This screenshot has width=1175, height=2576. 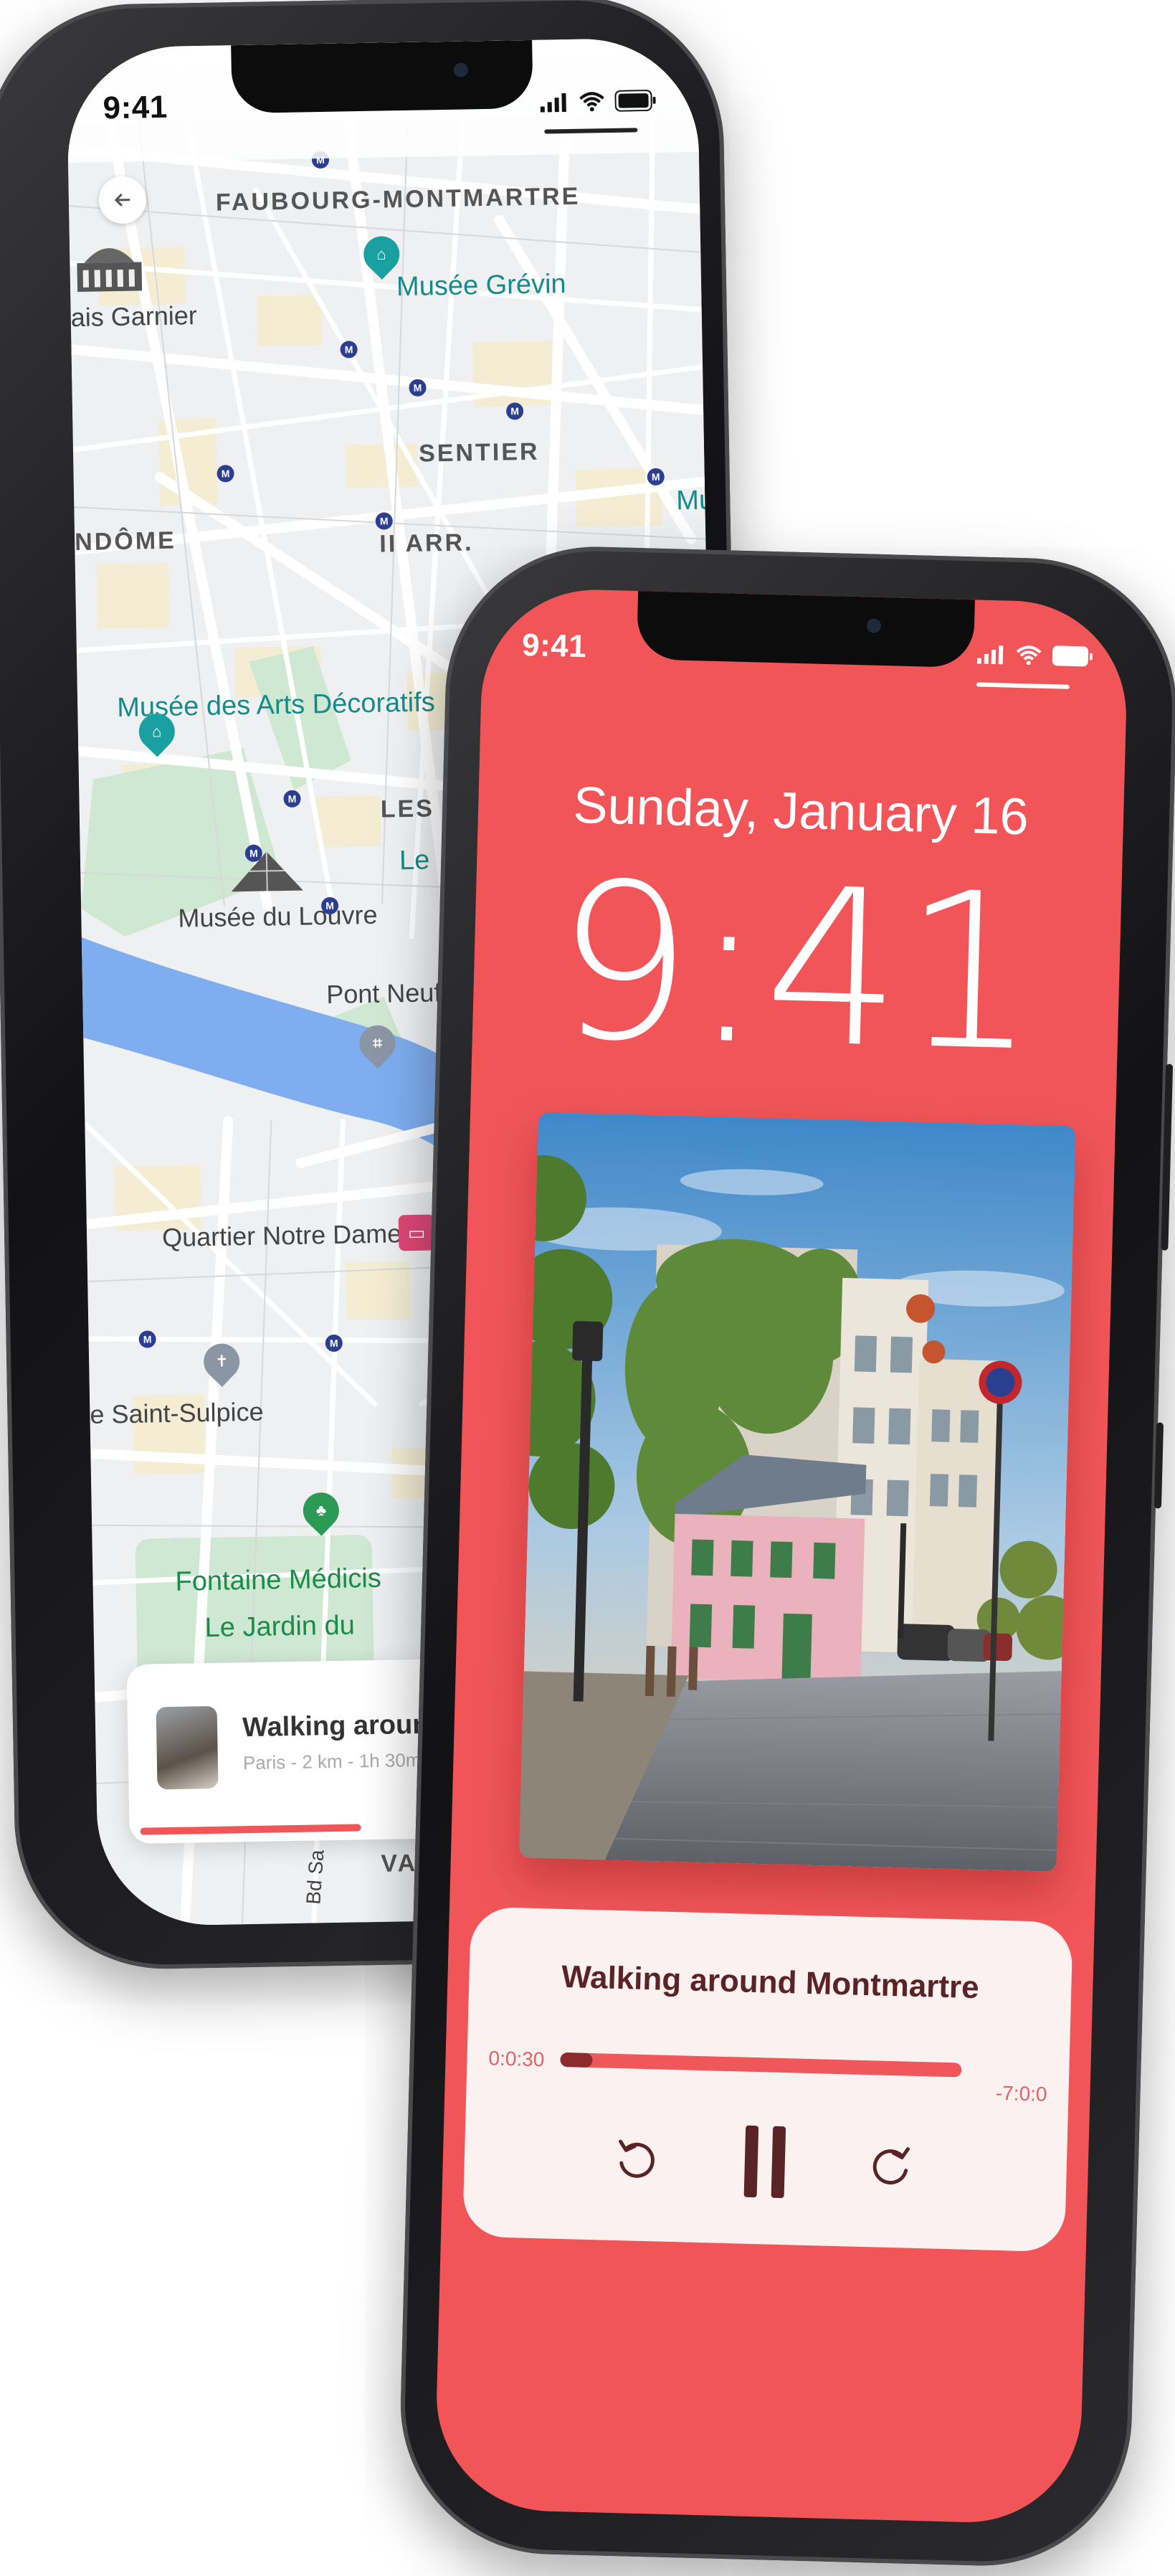 What do you see at coordinates (267, 871) in the screenshot?
I see `louvre-pyramid-icon` at bounding box center [267, 871].